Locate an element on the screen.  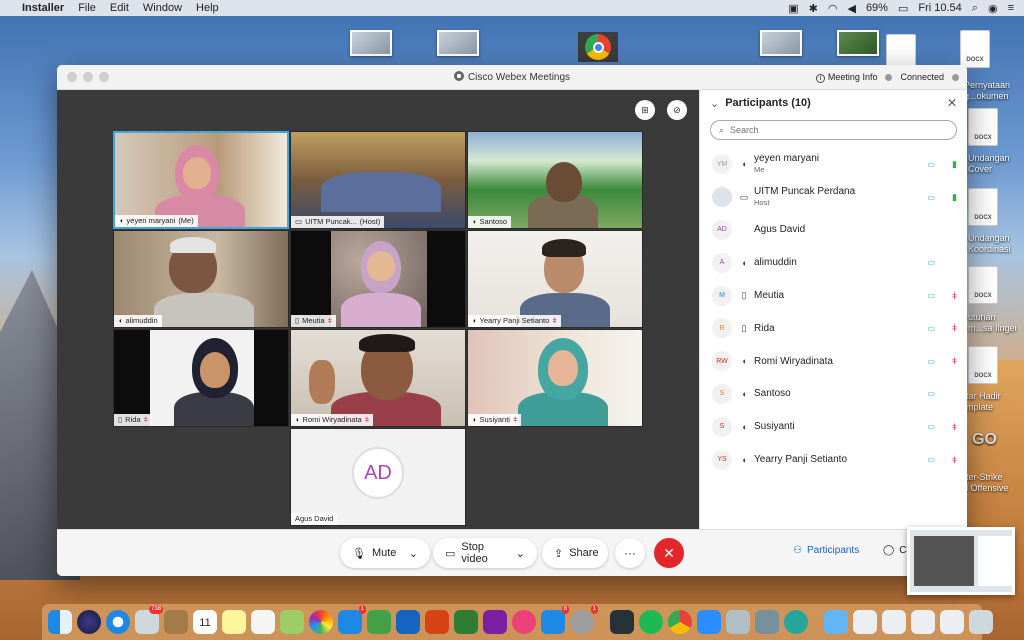
participant-row: M ▯ Meutia ▭ ǂ is located at coordinates (833, 295).